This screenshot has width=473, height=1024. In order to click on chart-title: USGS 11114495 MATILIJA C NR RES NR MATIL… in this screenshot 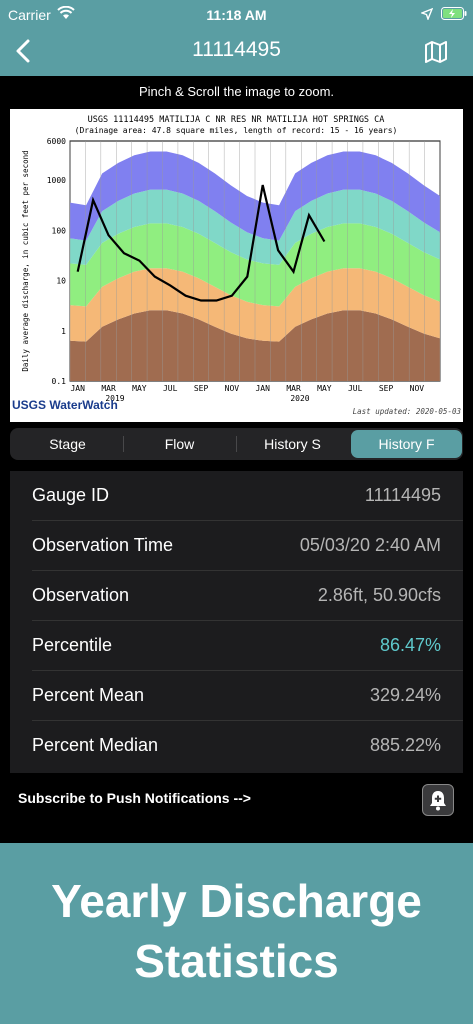, I will do `click(236, 120)`.